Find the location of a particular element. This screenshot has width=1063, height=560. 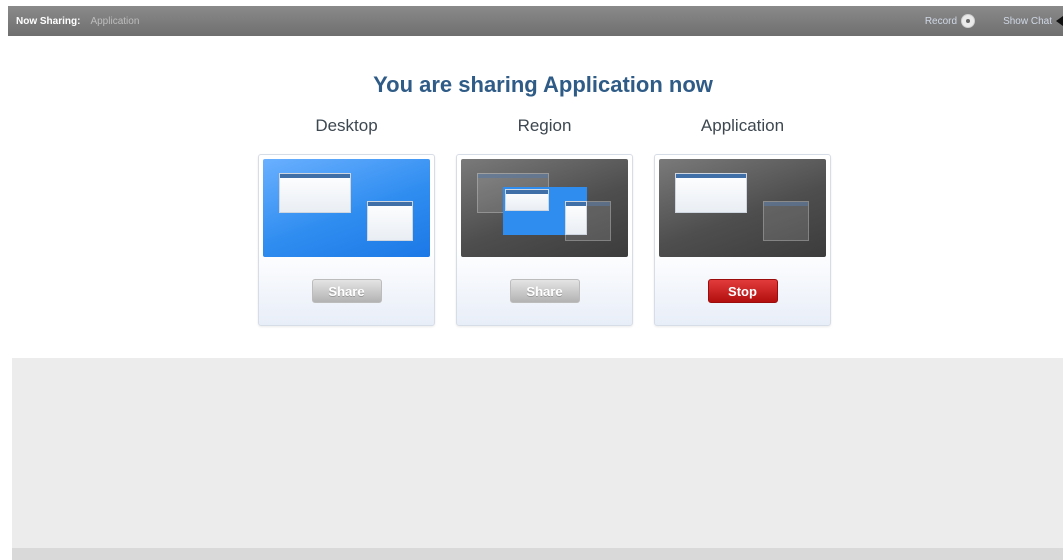

card-application: Stop is located at coordinates (742, 240).